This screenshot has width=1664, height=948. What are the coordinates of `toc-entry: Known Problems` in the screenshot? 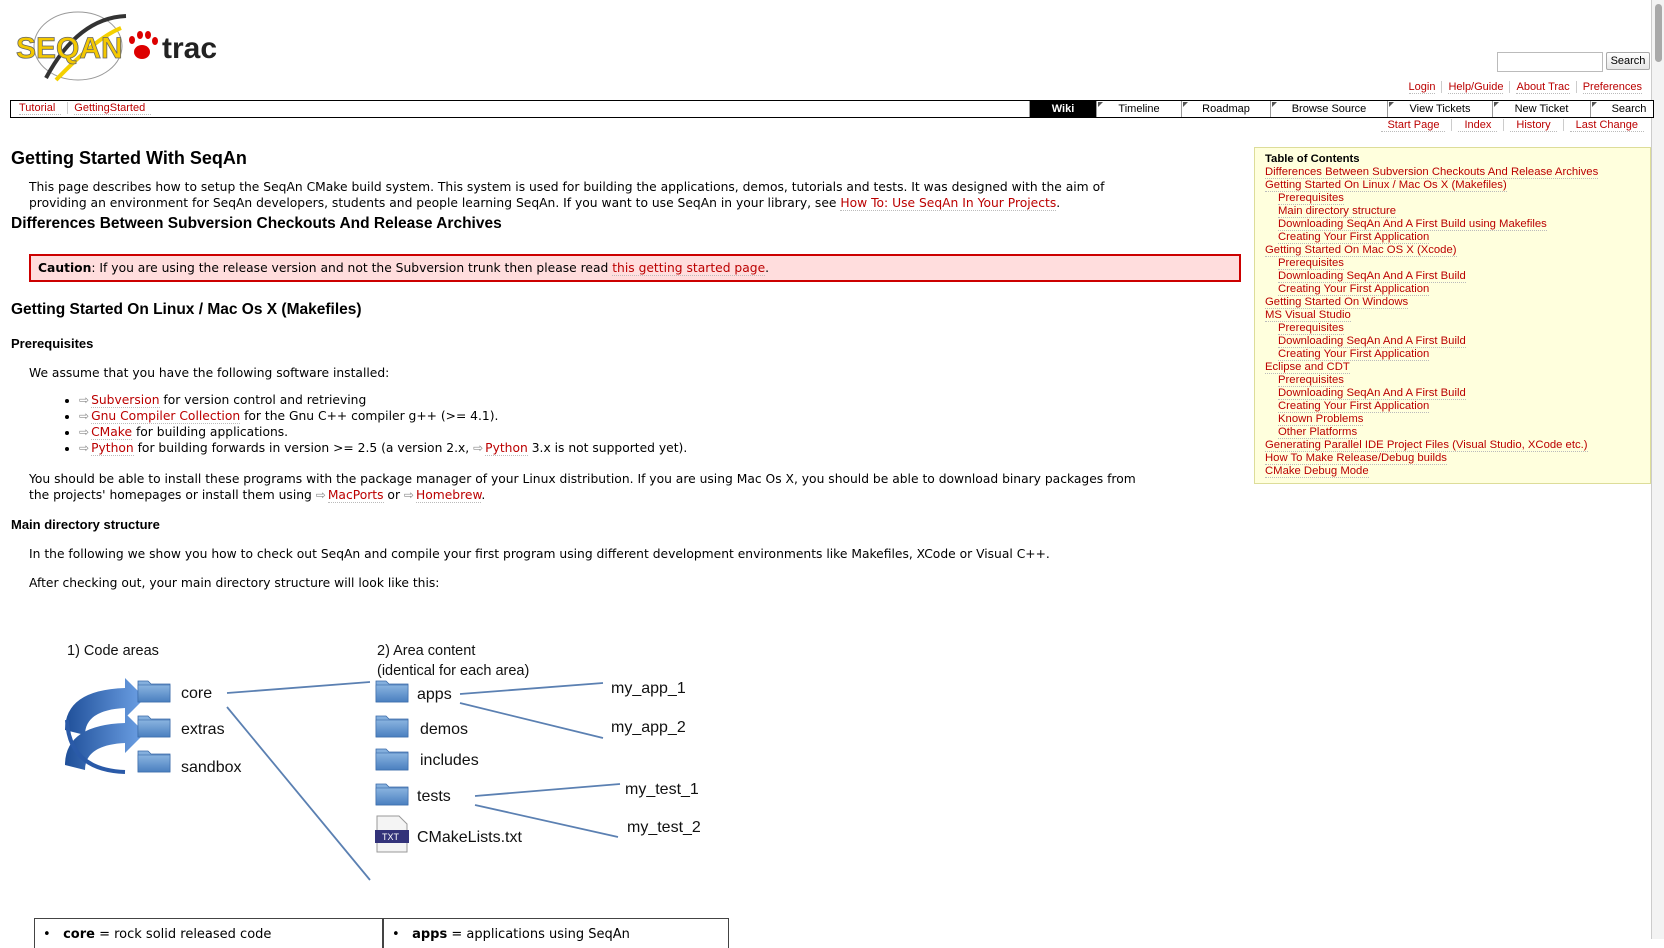 It's located at (1452, 419).